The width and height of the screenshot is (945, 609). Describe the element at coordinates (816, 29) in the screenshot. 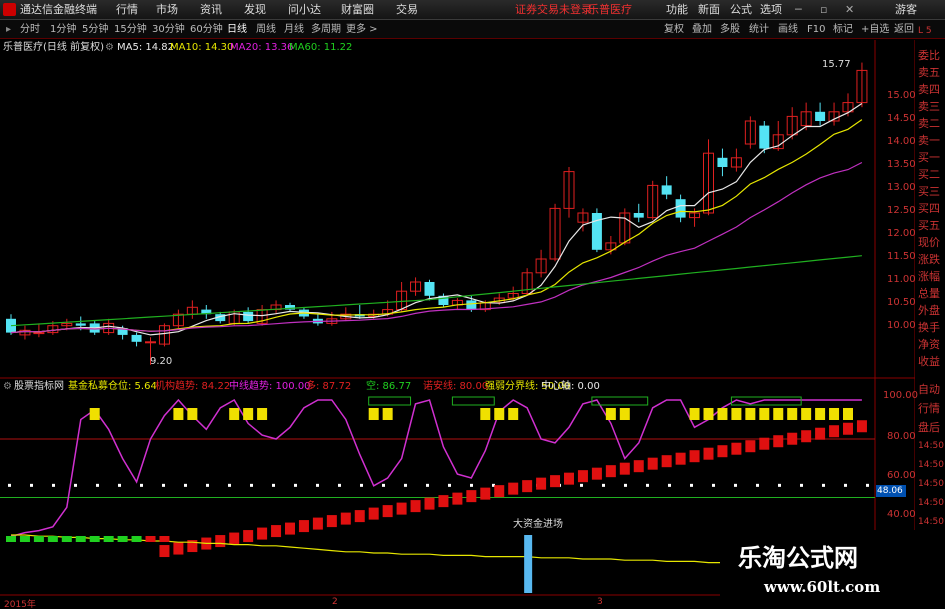

I see `tool-f10: F10` at that location.